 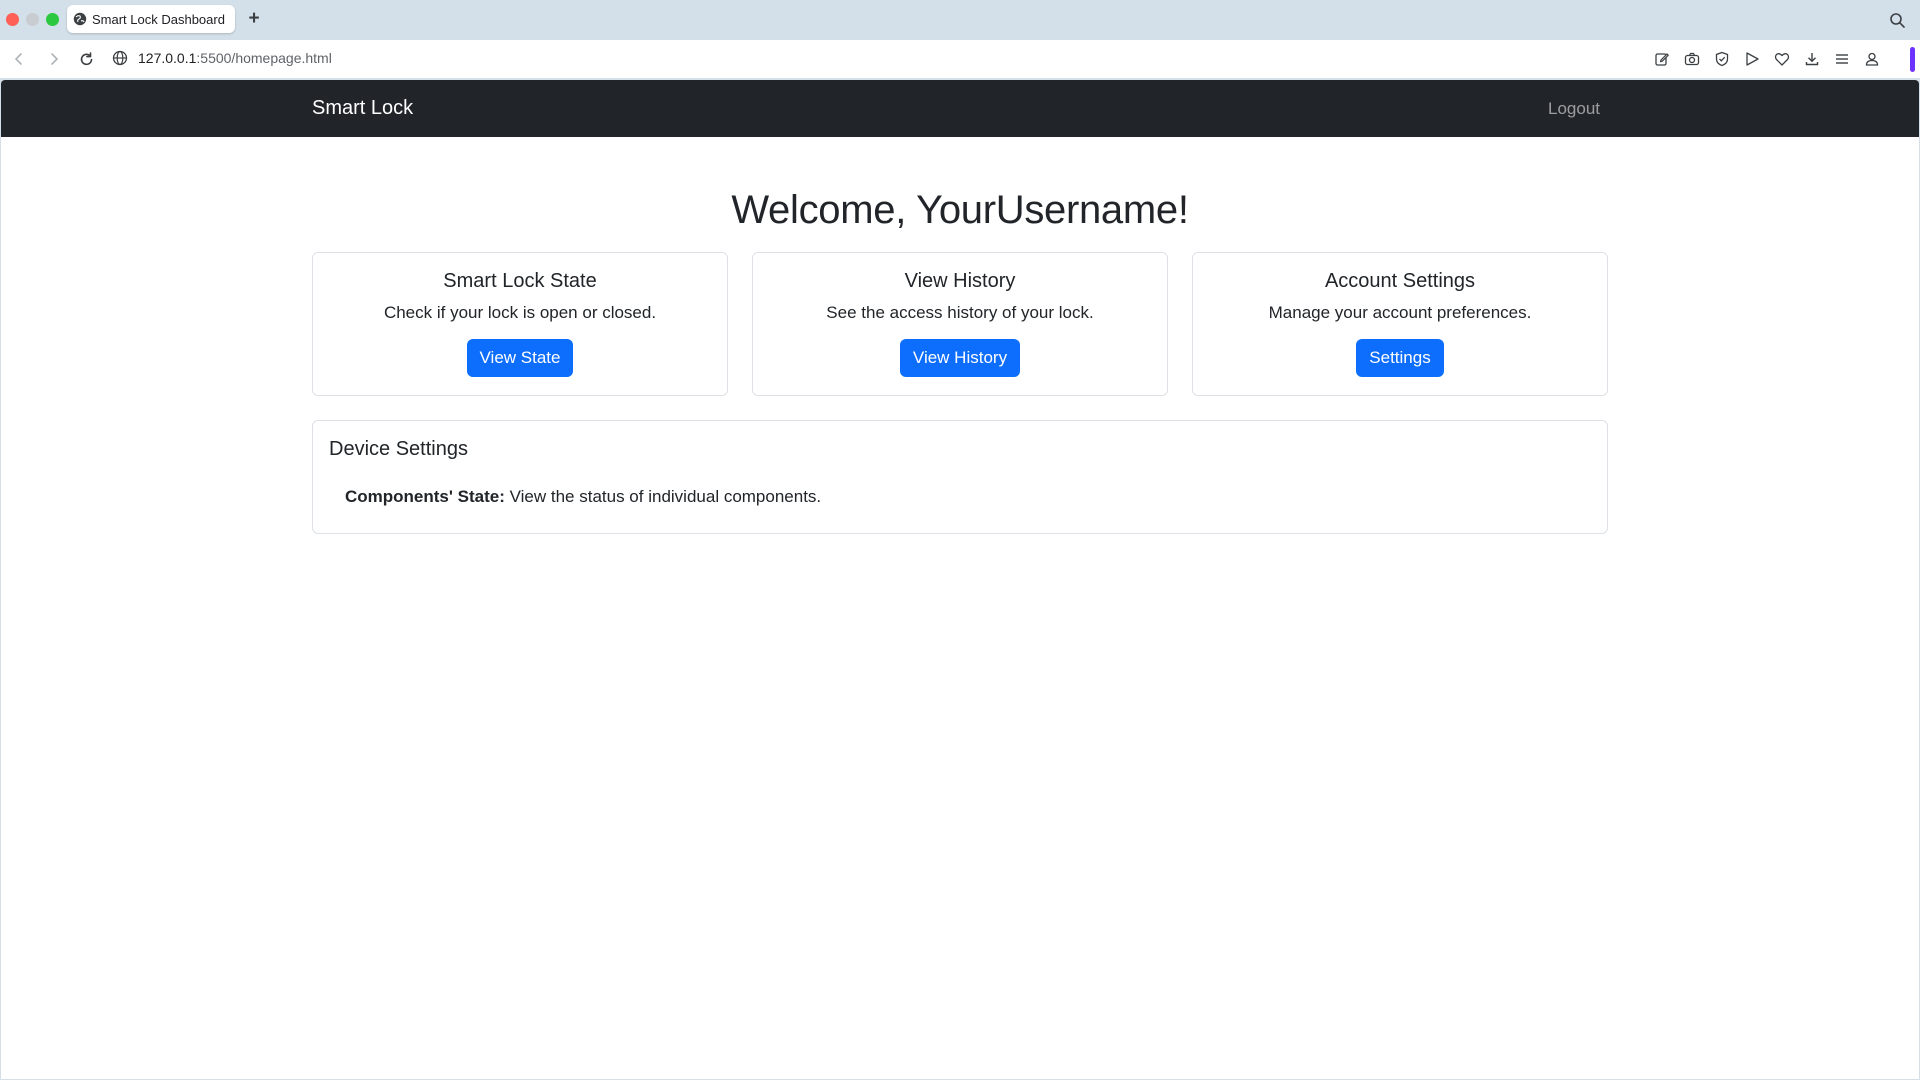 I want to click on edit-icon, so click(x=1662, y=59).